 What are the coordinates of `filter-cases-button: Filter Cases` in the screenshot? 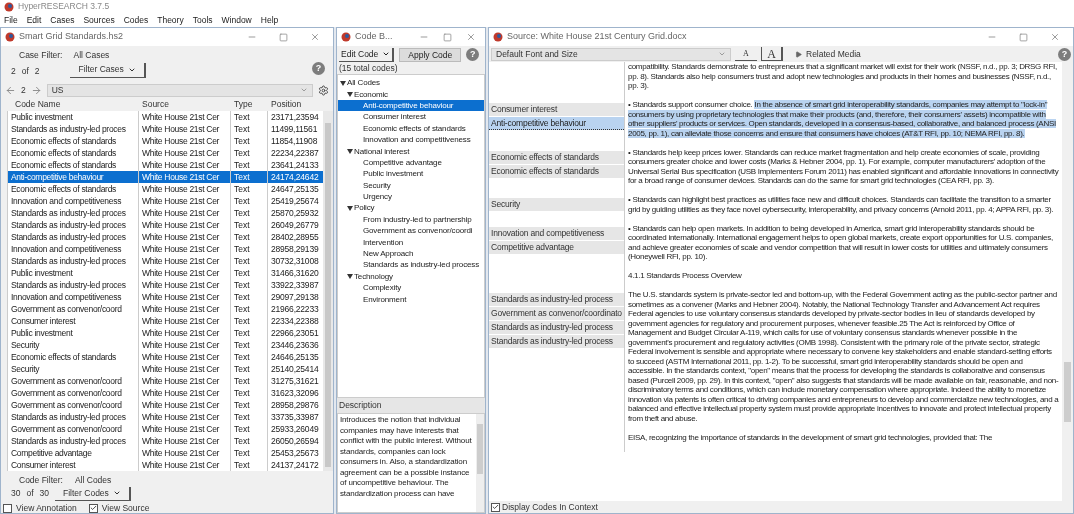 It's located at (108, 70).